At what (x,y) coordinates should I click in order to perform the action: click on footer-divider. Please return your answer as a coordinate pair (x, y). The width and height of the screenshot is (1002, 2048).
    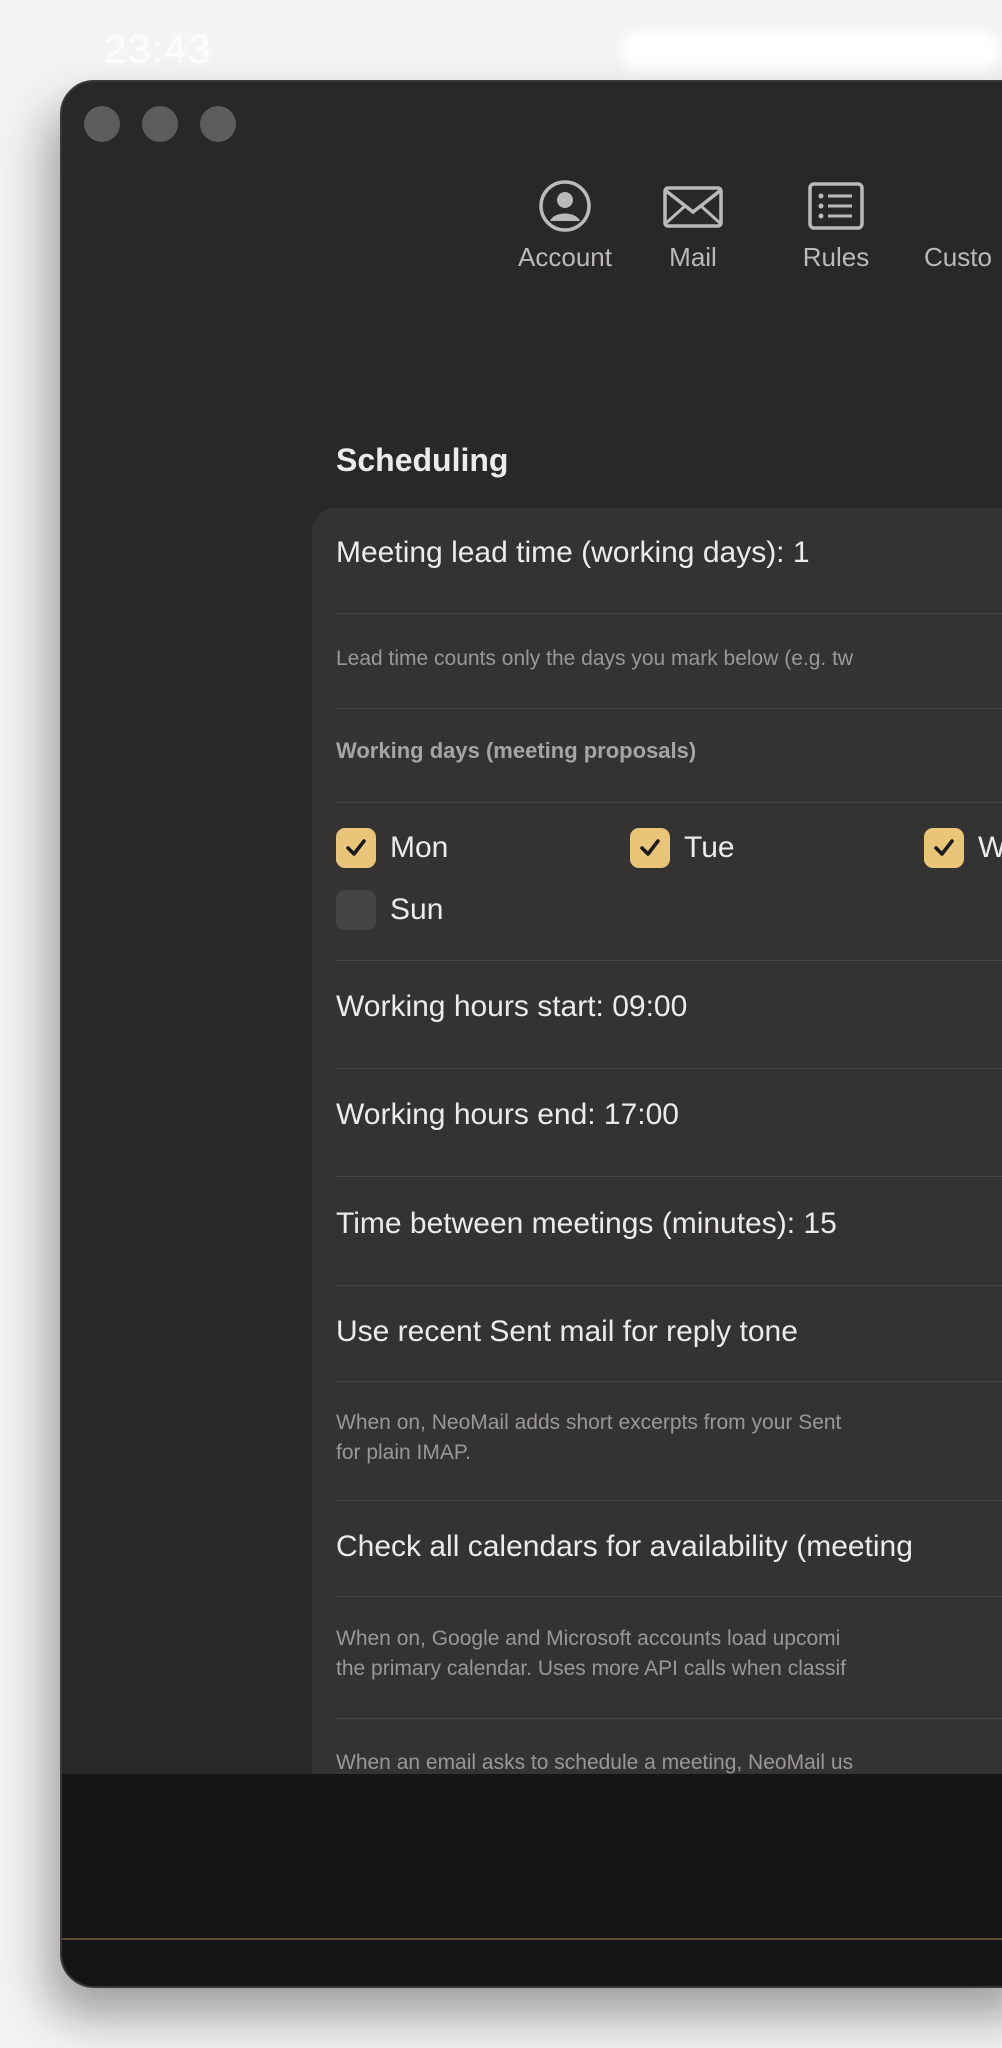
    Looking at the image, I should click on (532, 1939).